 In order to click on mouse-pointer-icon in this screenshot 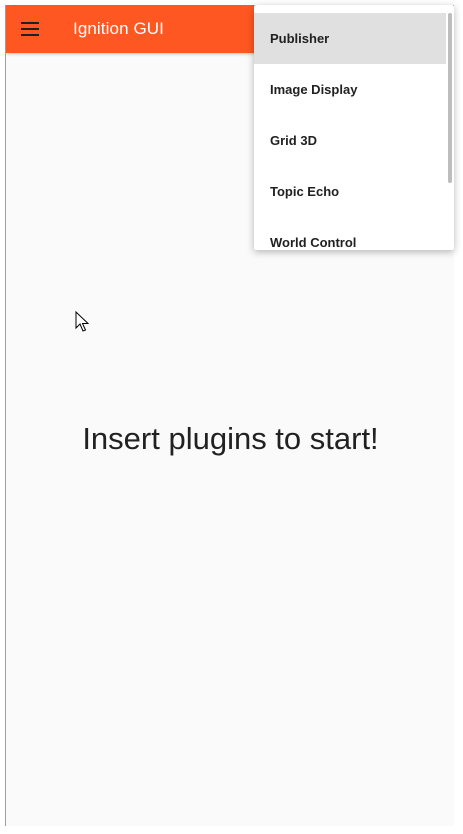, I will do `click(82, 321)`.